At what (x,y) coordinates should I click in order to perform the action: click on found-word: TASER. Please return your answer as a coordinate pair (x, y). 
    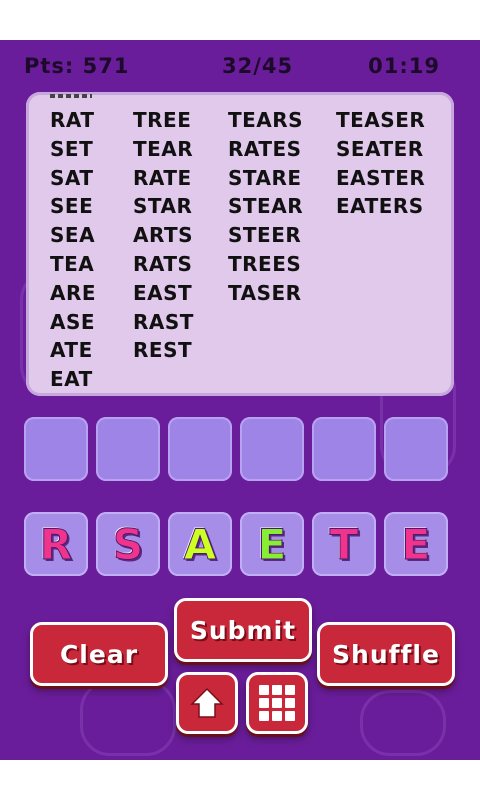
    Looking at the image, I should click on (265, 292).